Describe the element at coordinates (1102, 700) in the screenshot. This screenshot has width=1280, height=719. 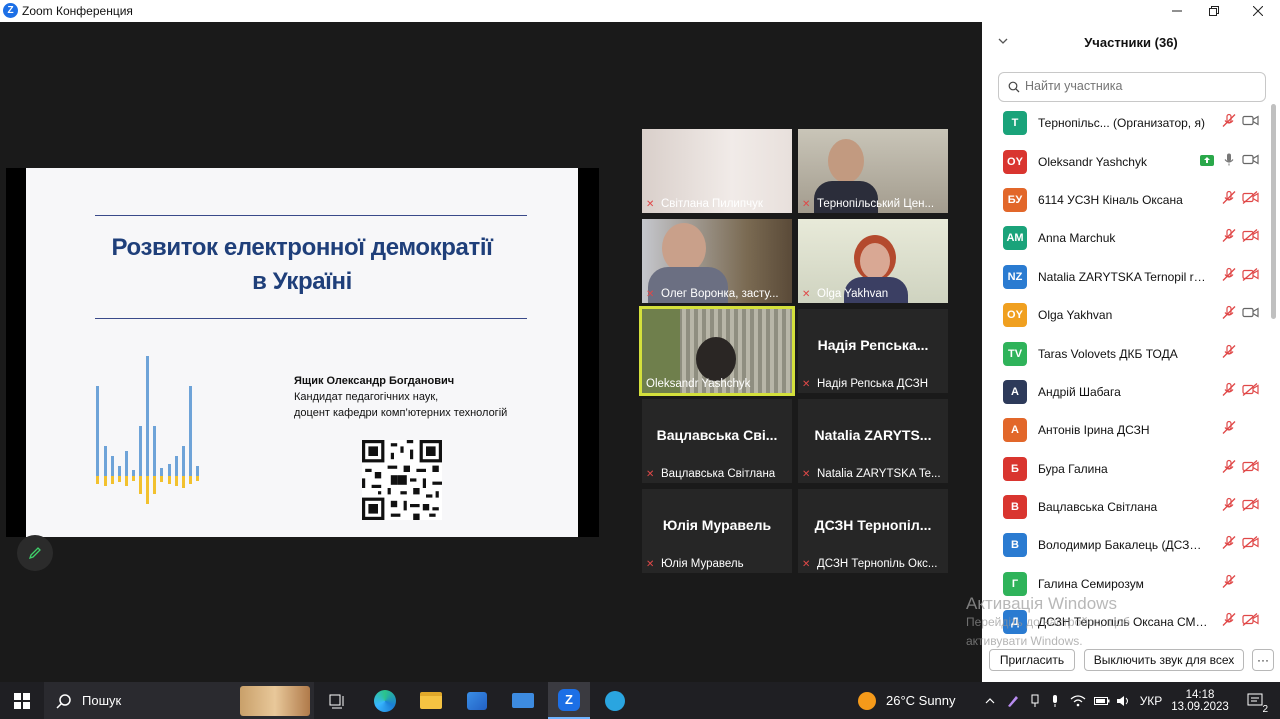
I see `battery-tray-icon` at that location.